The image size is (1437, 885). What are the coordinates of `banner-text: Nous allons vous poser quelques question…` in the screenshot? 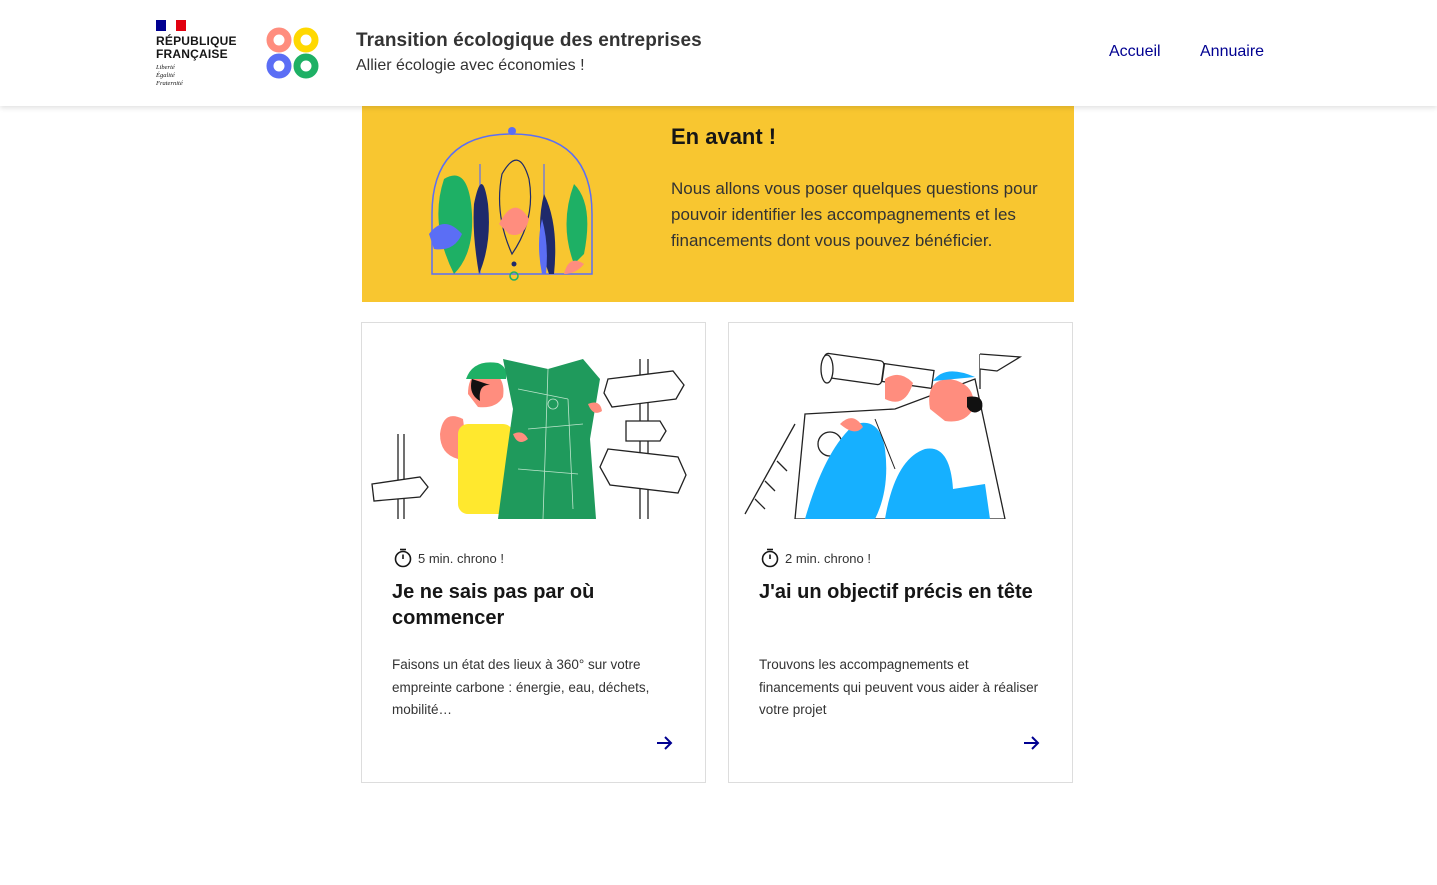 It's located at (854, 214).